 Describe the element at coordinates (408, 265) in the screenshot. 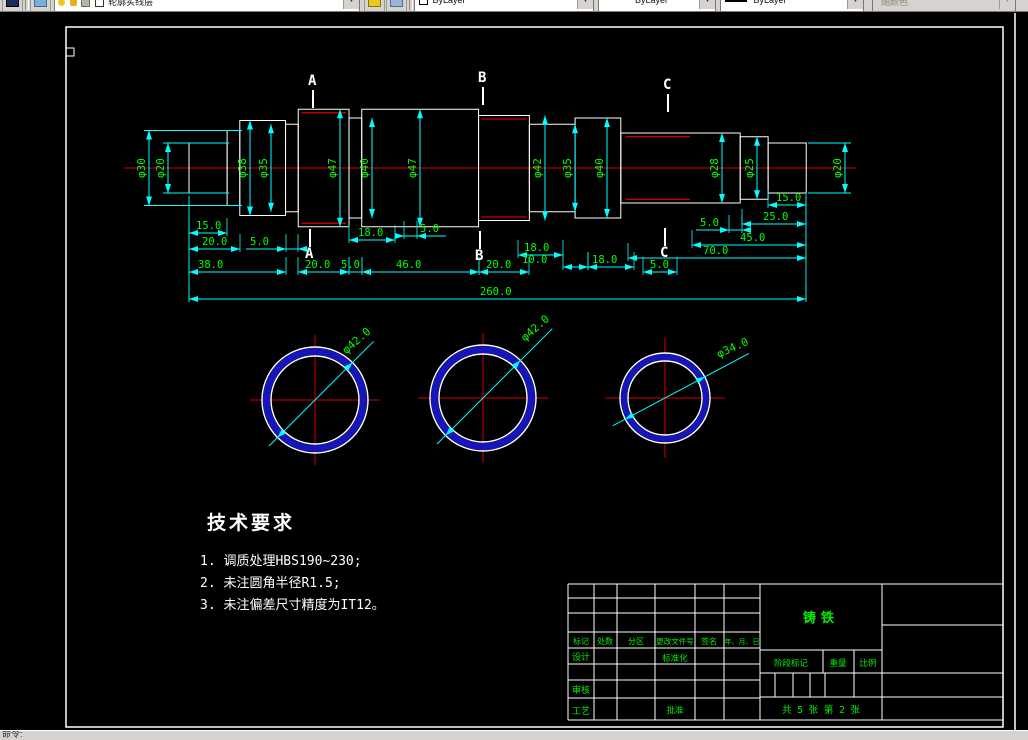

I see `dimension-label: 46.0` at that location.